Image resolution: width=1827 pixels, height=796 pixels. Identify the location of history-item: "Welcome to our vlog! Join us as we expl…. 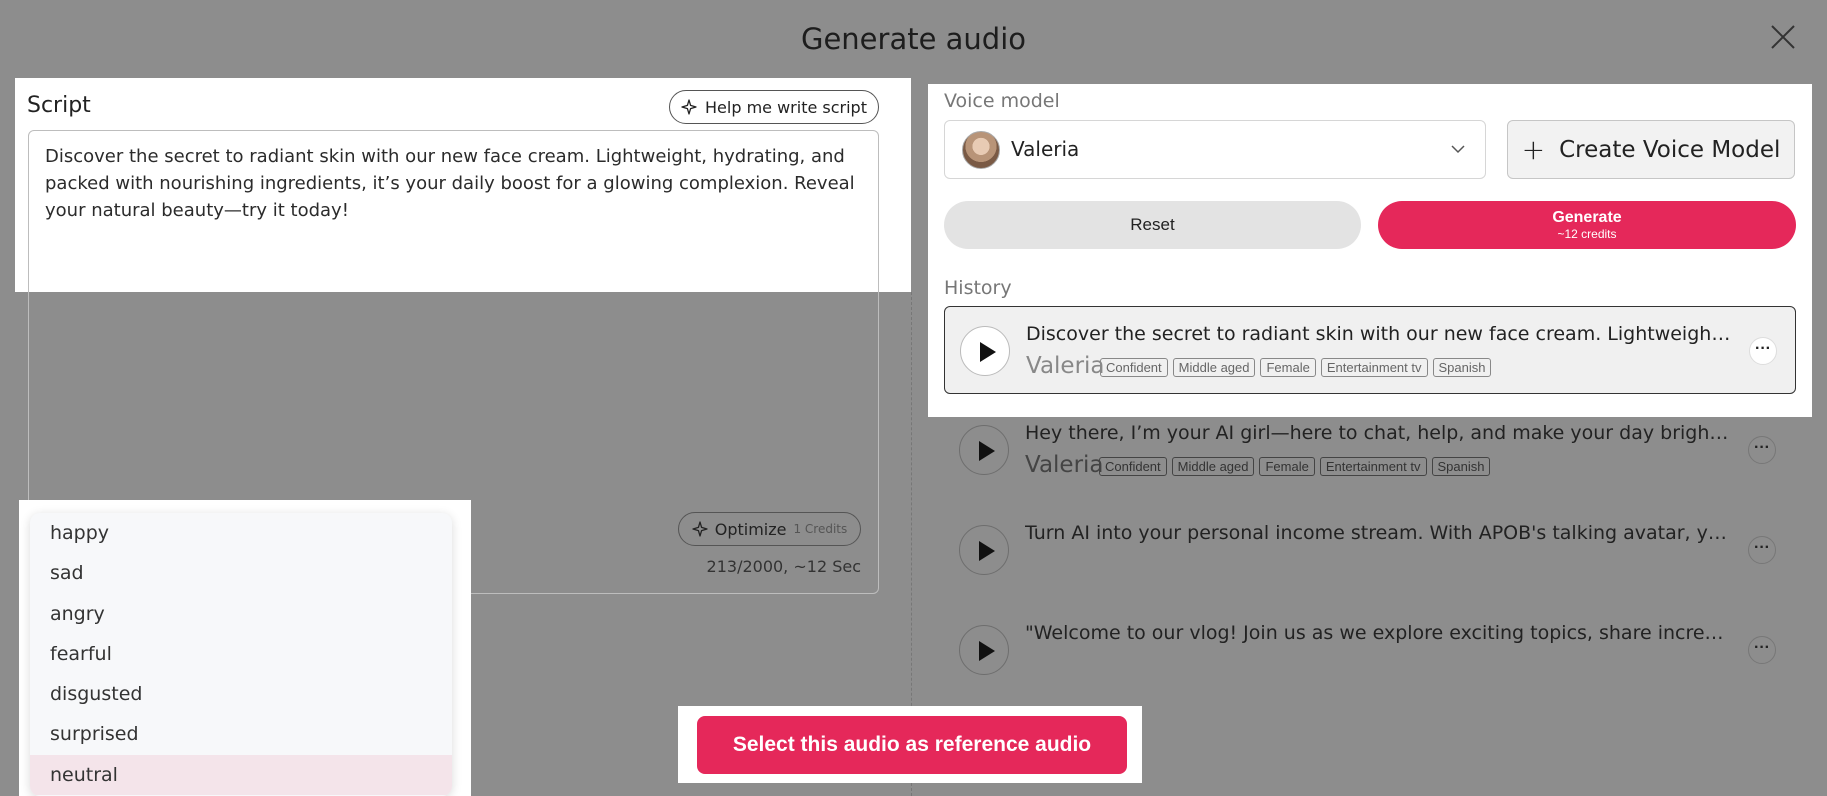
(1370, 650).